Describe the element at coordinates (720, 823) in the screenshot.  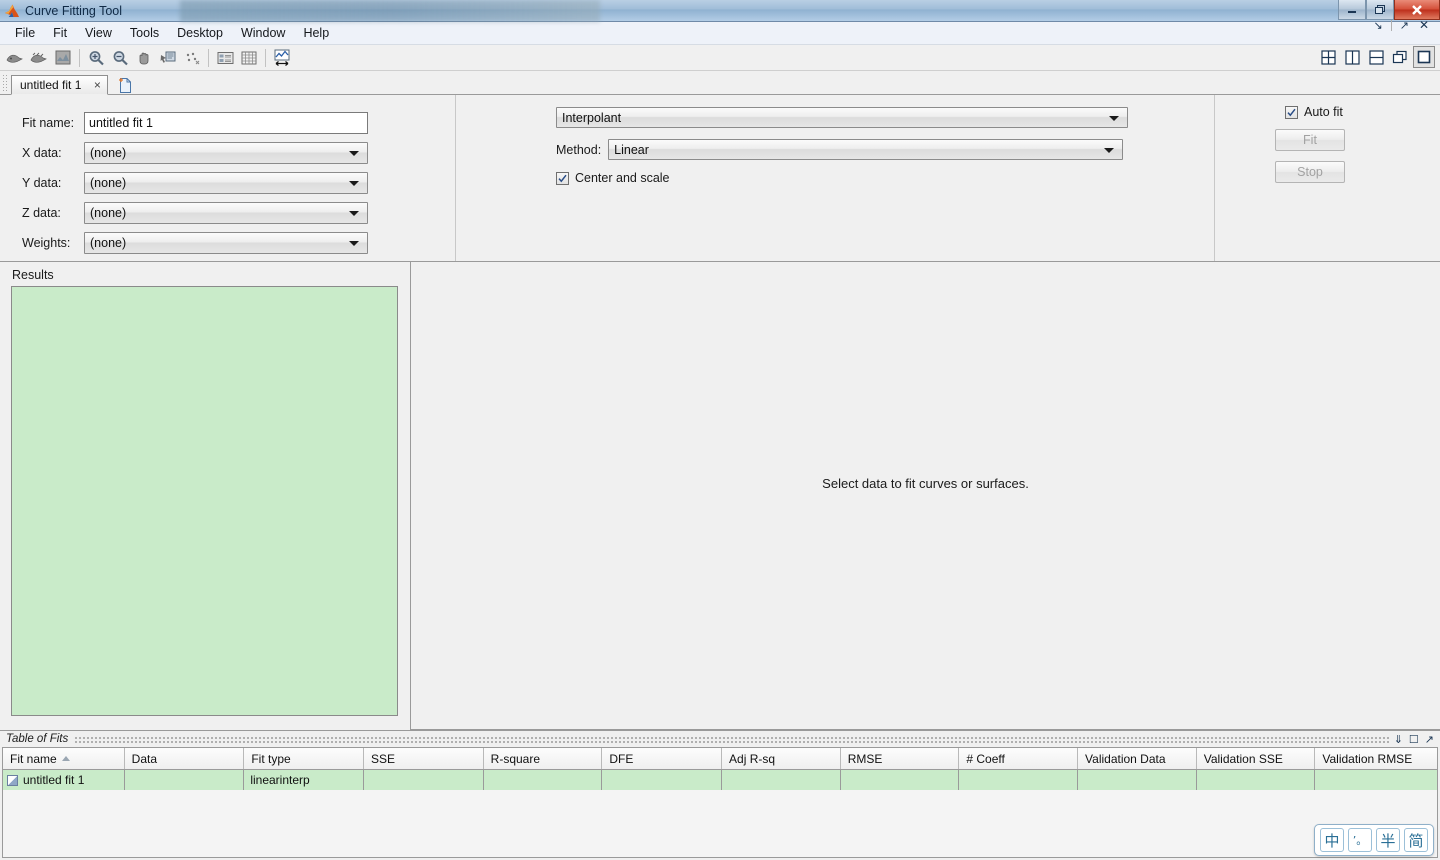
I see `table-empty-area` at that location.